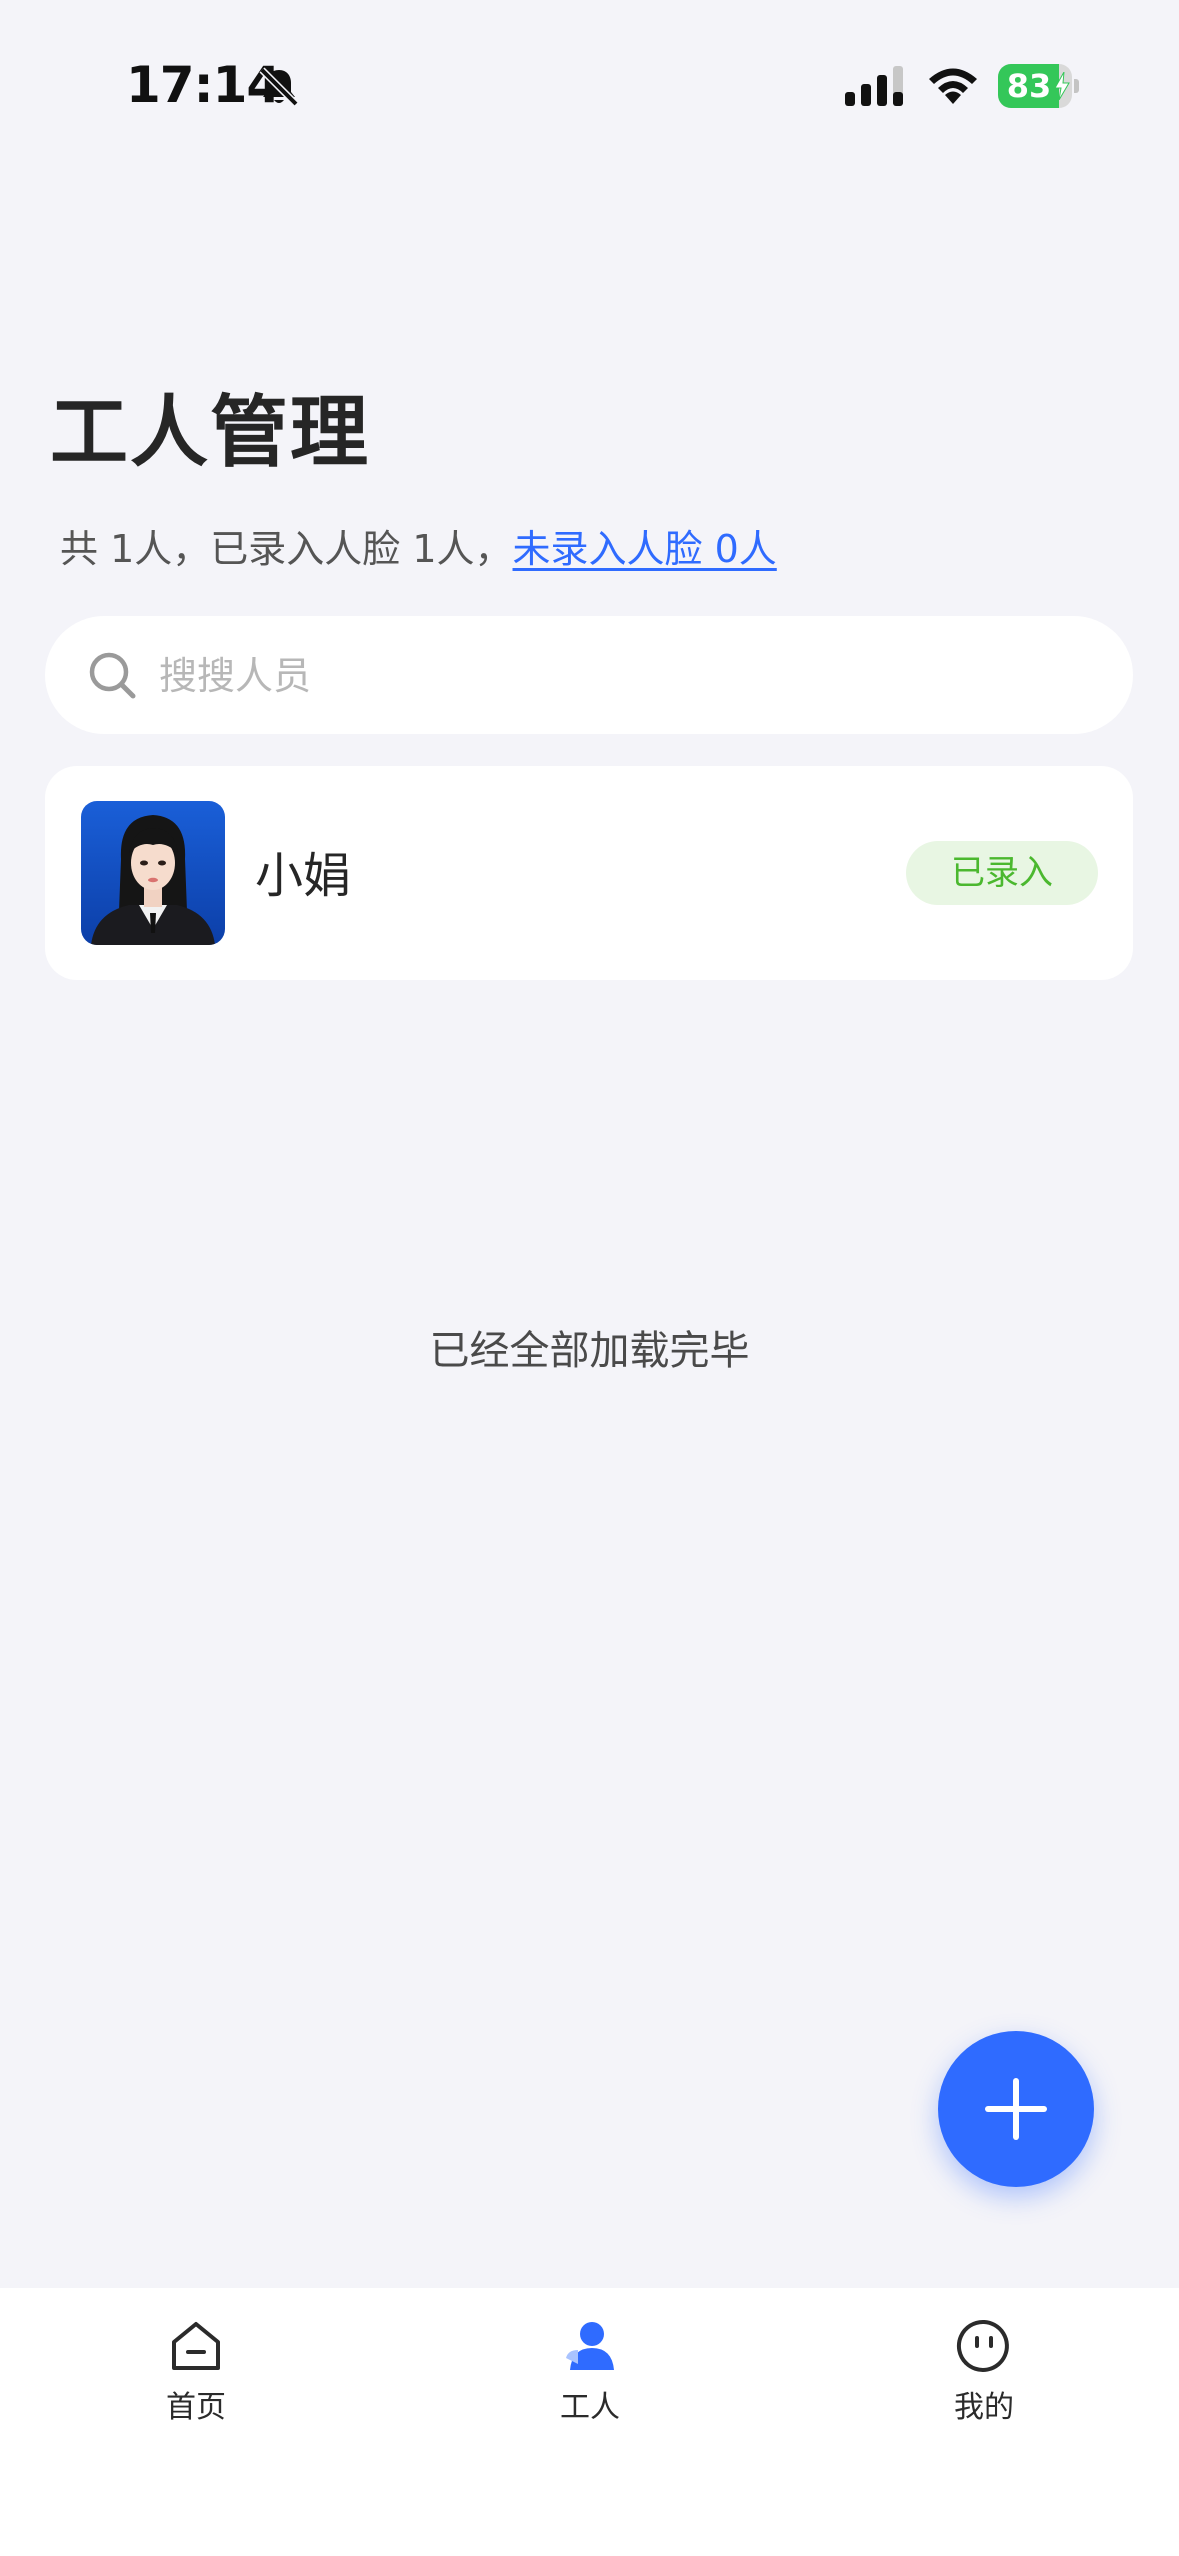 The width and height of the screenshot is (1179, 2556). I want to click on status-badge: 已录入, so click(1002, 873).